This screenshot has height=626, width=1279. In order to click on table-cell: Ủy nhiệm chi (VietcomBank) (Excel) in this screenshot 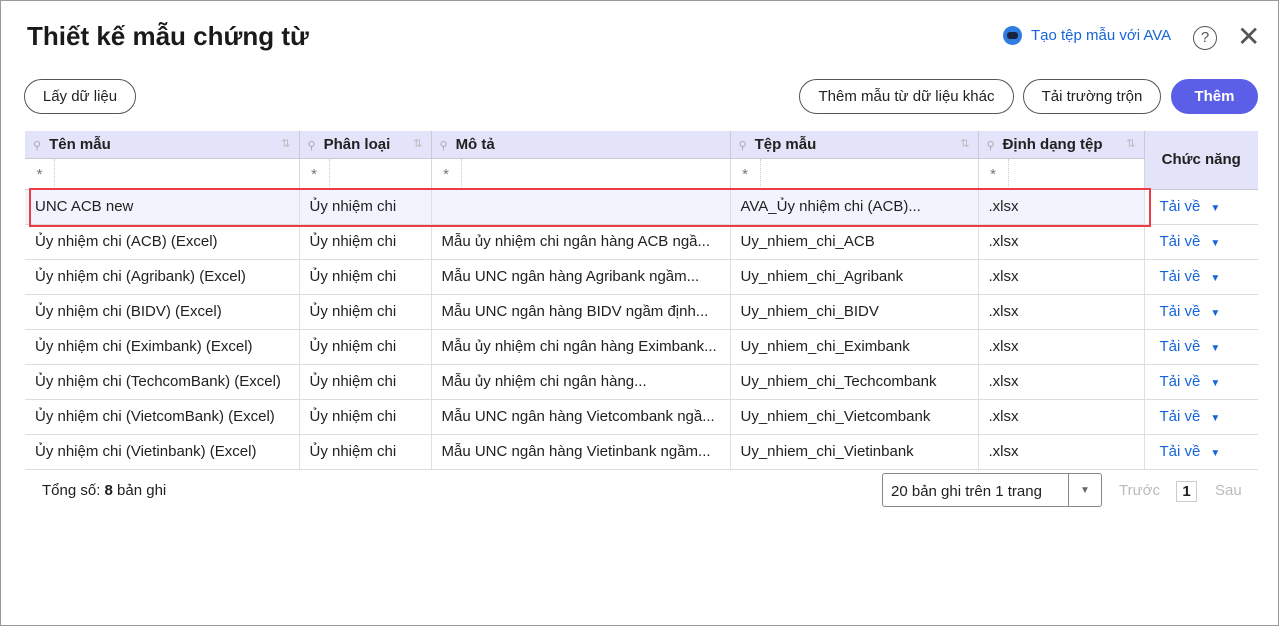, I will do `click(162, 417)`.